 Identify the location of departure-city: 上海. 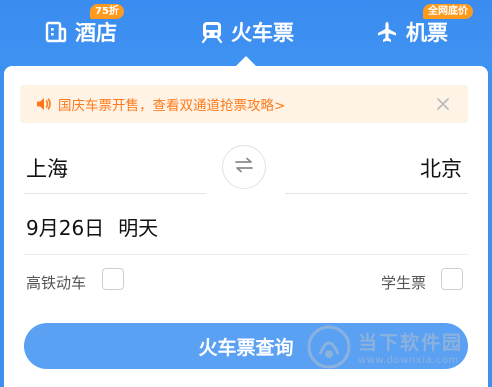
(47, 168).